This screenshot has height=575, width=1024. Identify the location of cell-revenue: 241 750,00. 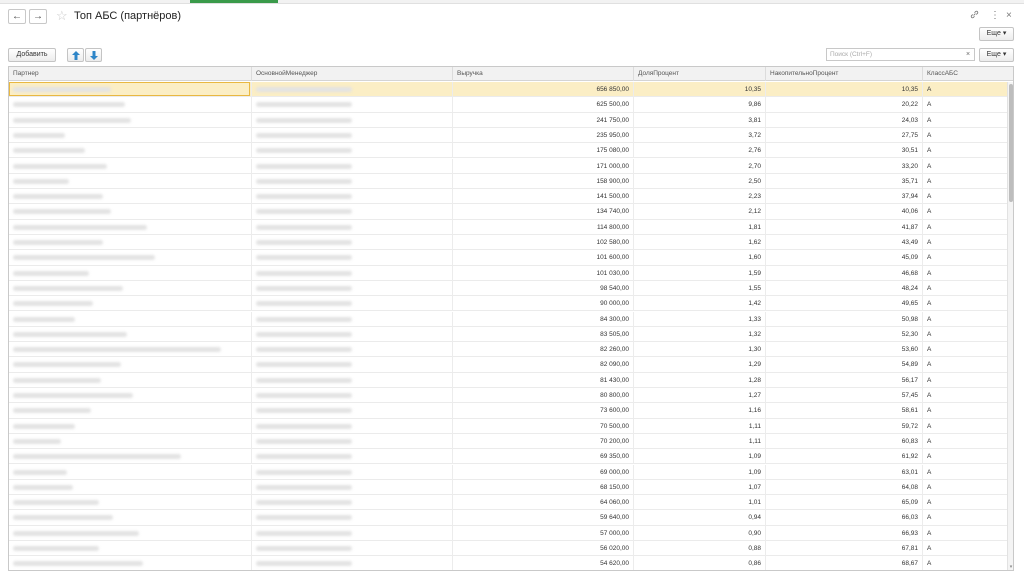
(543, 120).